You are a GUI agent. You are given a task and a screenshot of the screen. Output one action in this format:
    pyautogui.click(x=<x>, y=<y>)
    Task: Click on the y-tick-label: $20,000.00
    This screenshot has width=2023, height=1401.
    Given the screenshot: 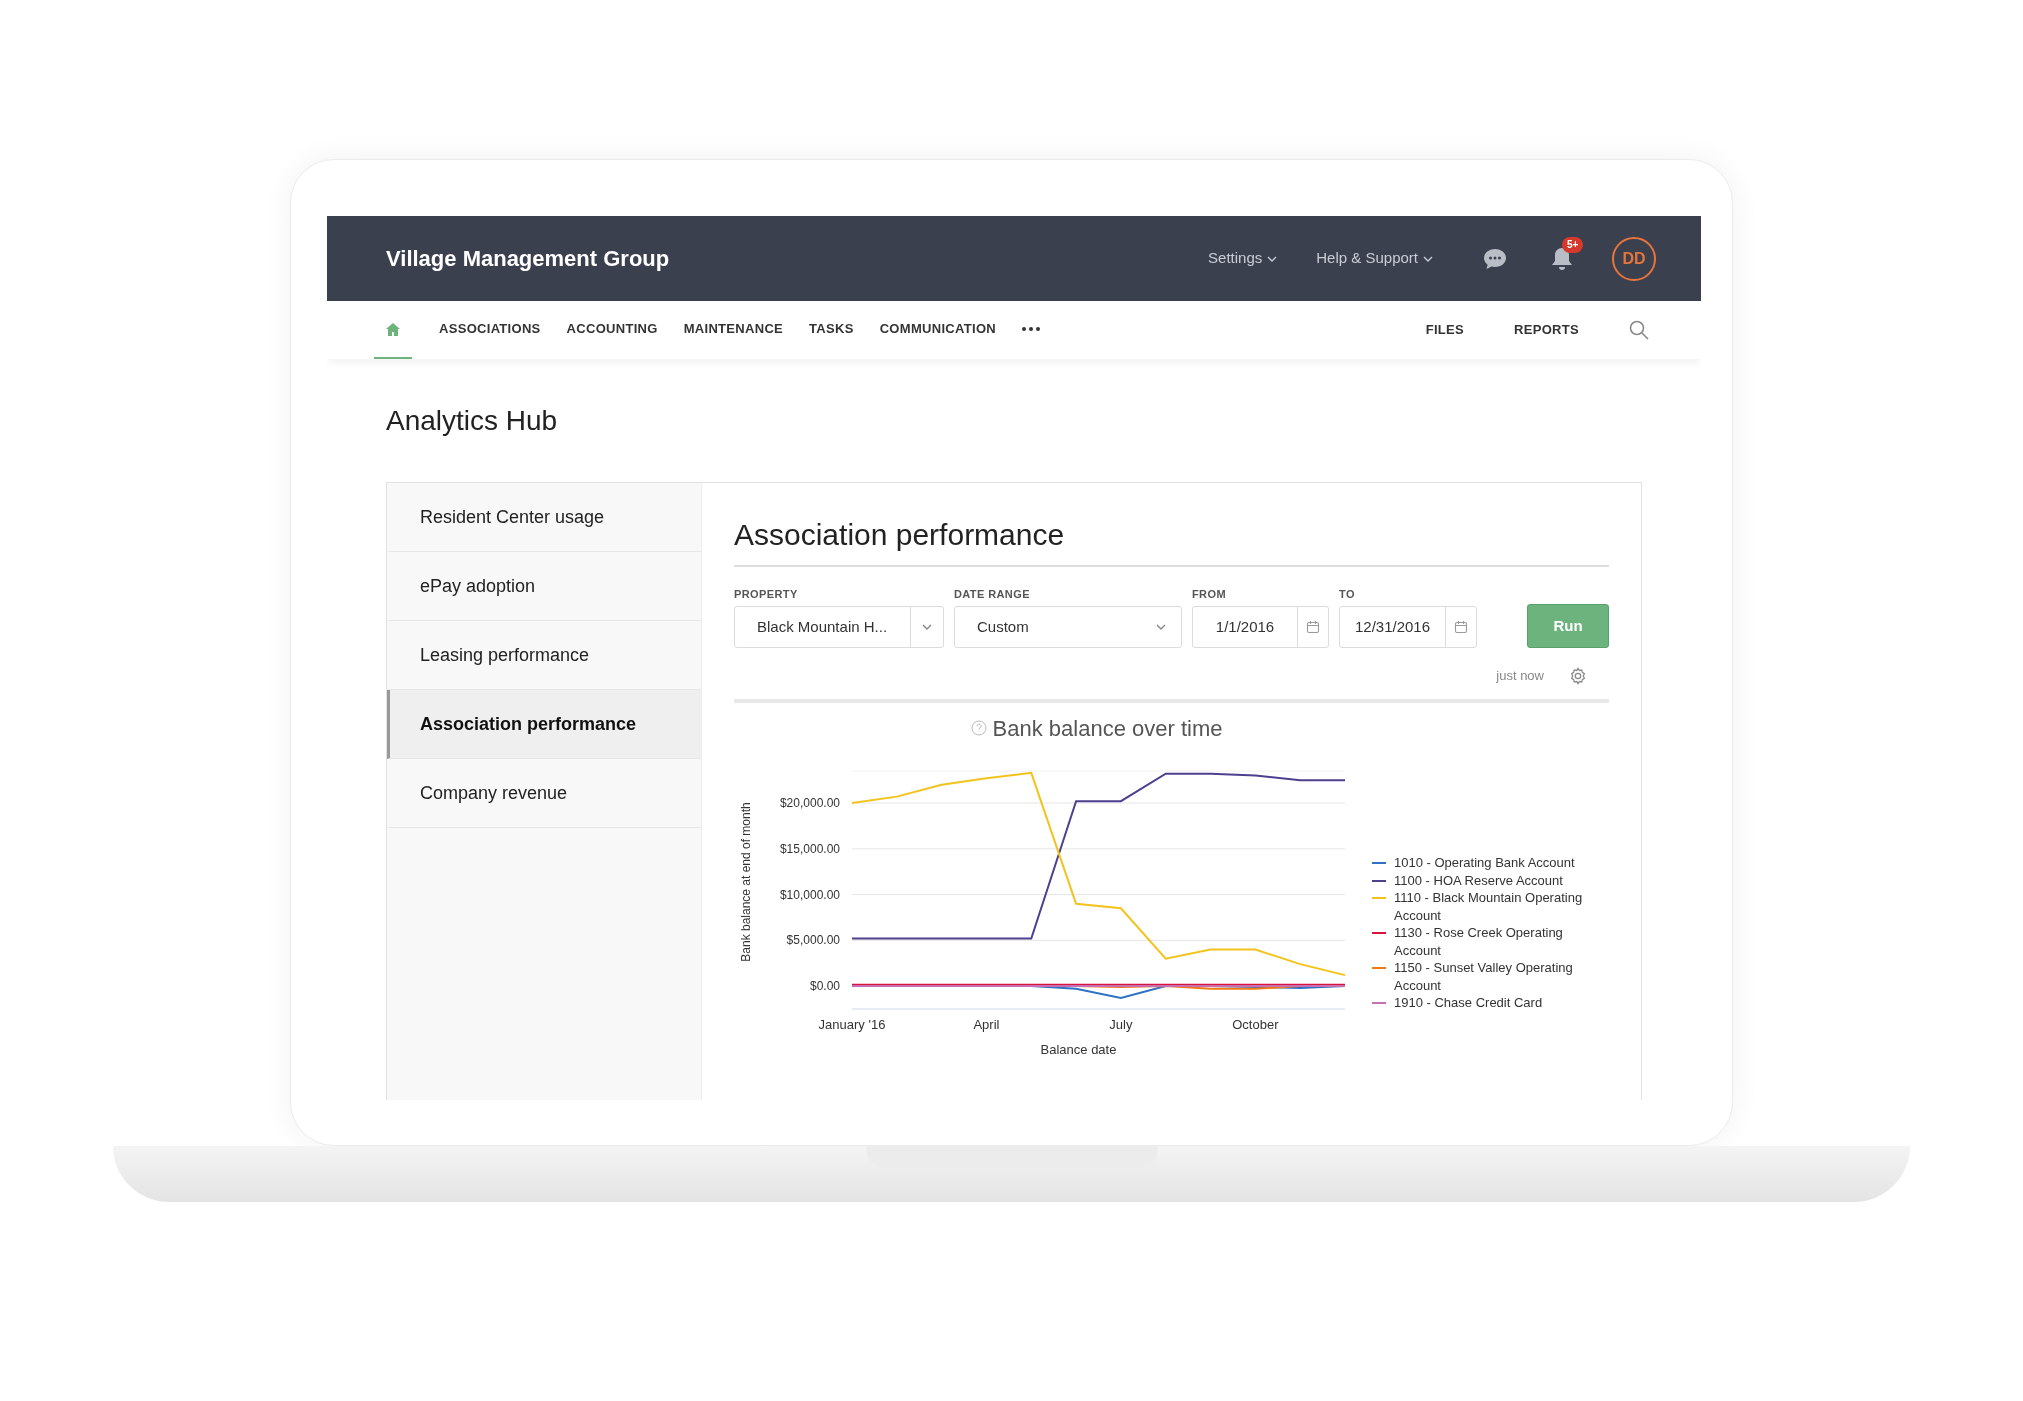 What is the action you would take?
    pyautogui.click(x=809, y=803)
    